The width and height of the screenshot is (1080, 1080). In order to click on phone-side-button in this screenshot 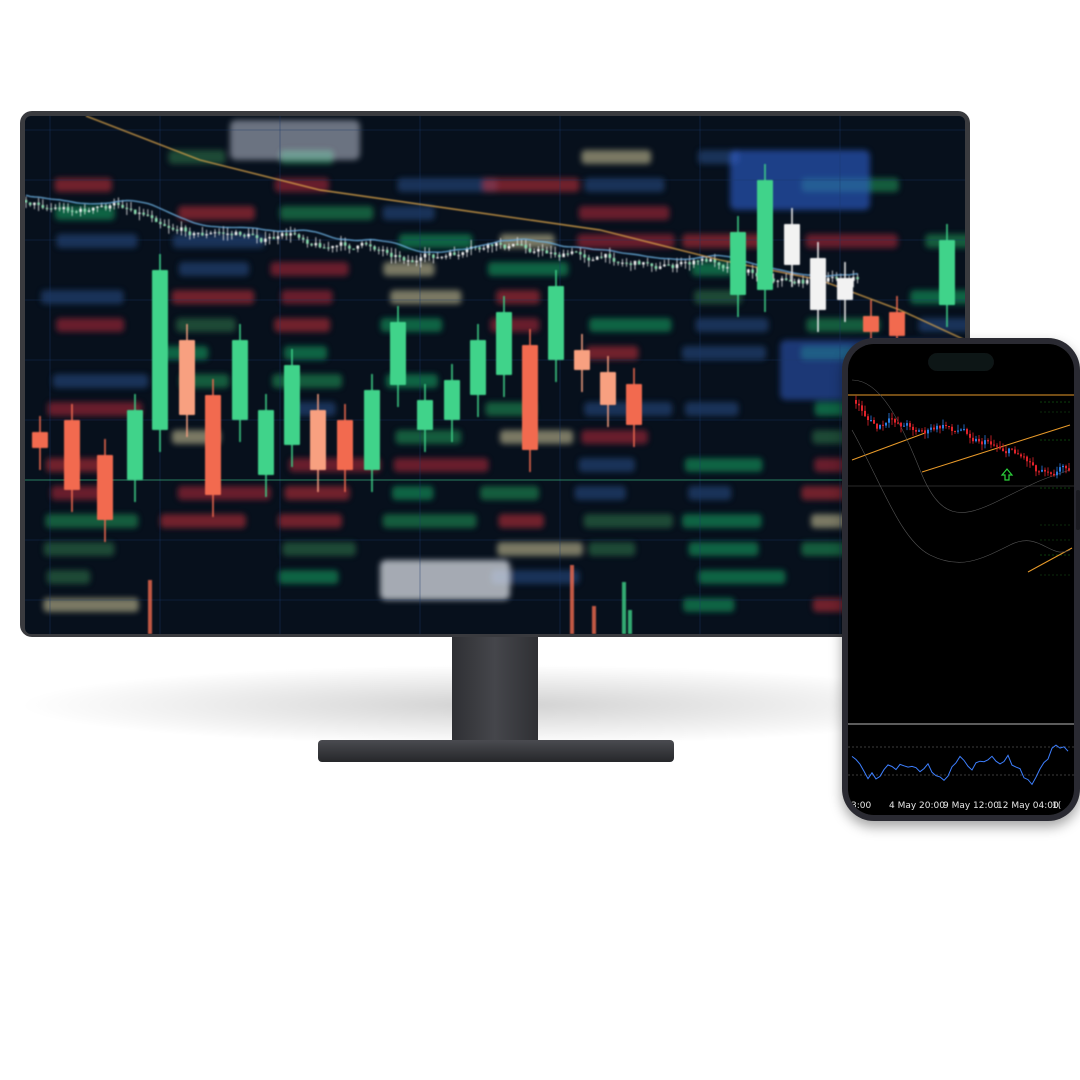, I will do `click(1078, 510)`.